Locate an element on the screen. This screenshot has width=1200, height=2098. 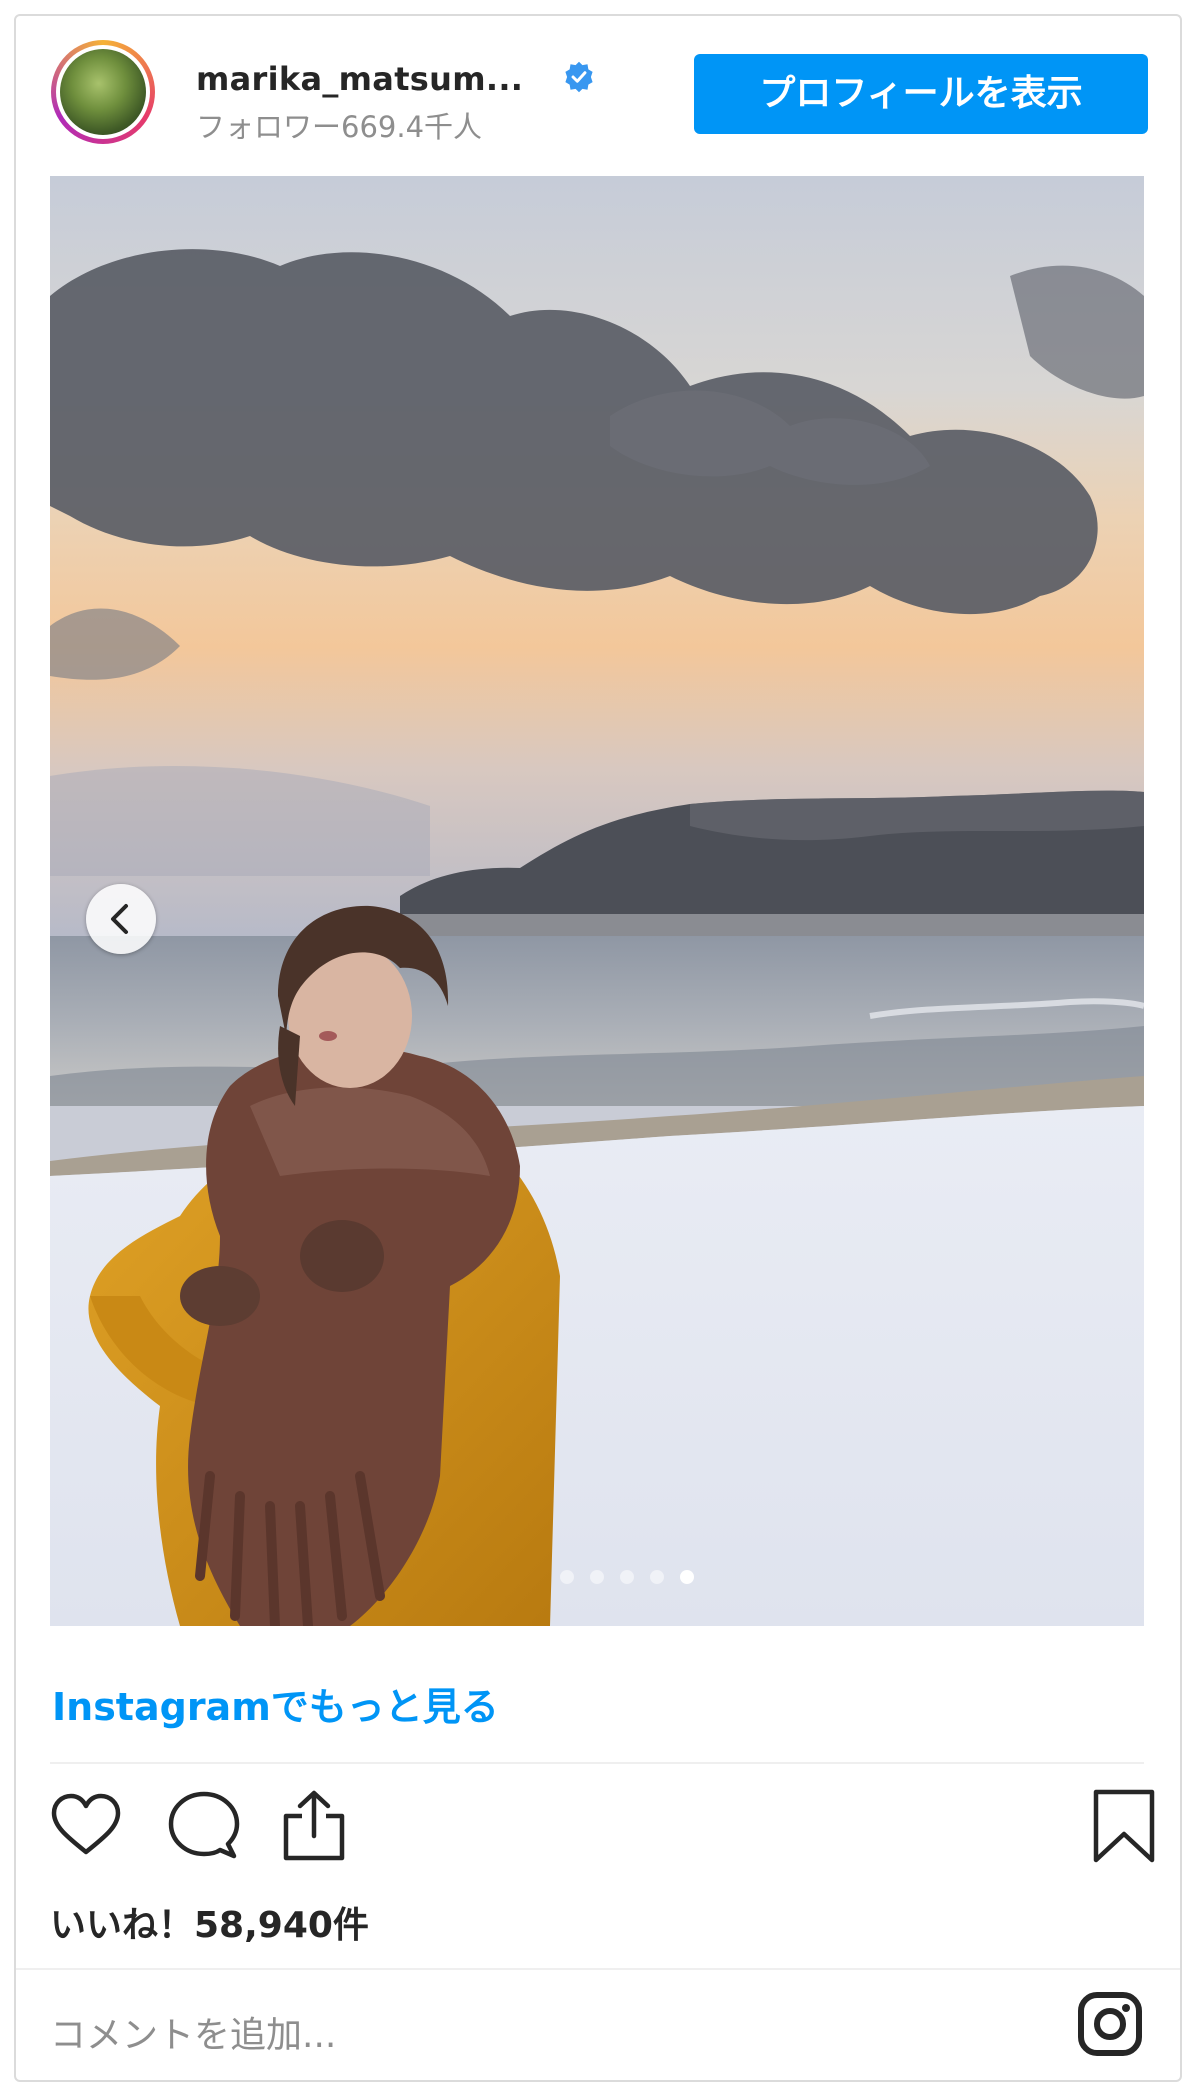
comment-bubble-icon is located at coordinates (204, 1826).